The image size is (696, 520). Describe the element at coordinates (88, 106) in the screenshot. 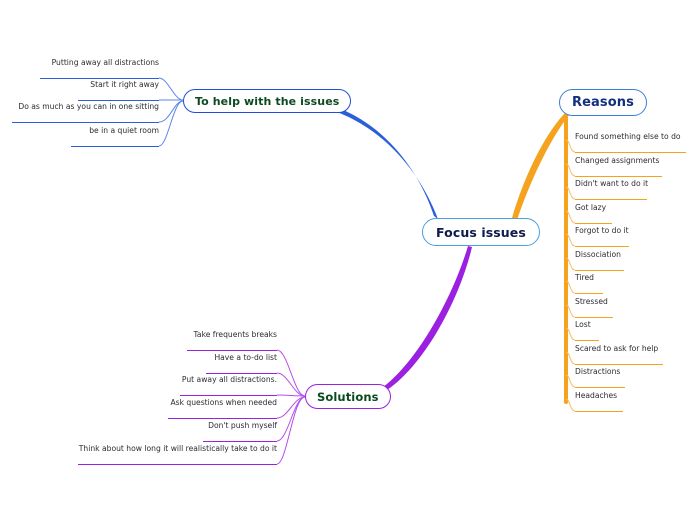

I see `leaf-help-2-label: Do as much as you can in one sitting` at that location.